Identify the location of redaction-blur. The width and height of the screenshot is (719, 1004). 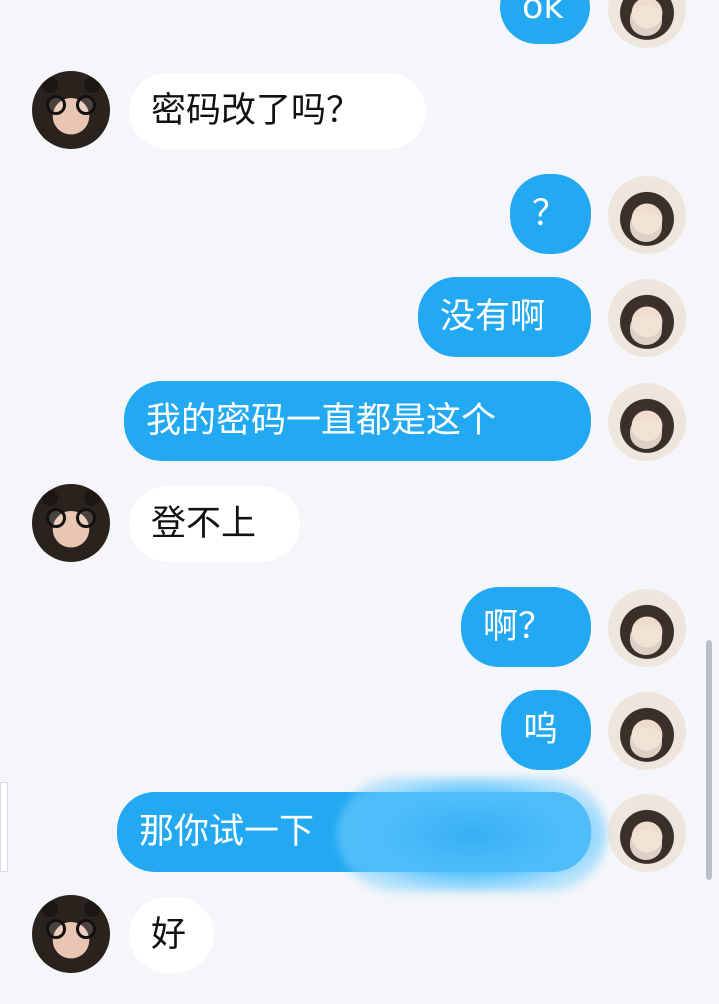
(472, 834).